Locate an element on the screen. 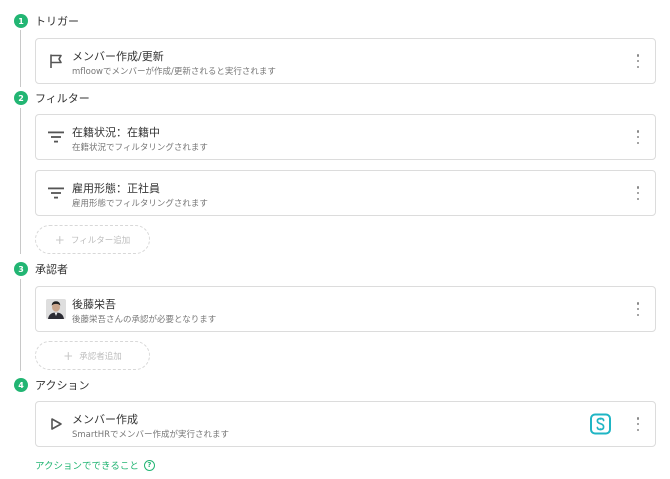 This screenshot has width=670, height=479. avatar is located at coordinates (56, 309).